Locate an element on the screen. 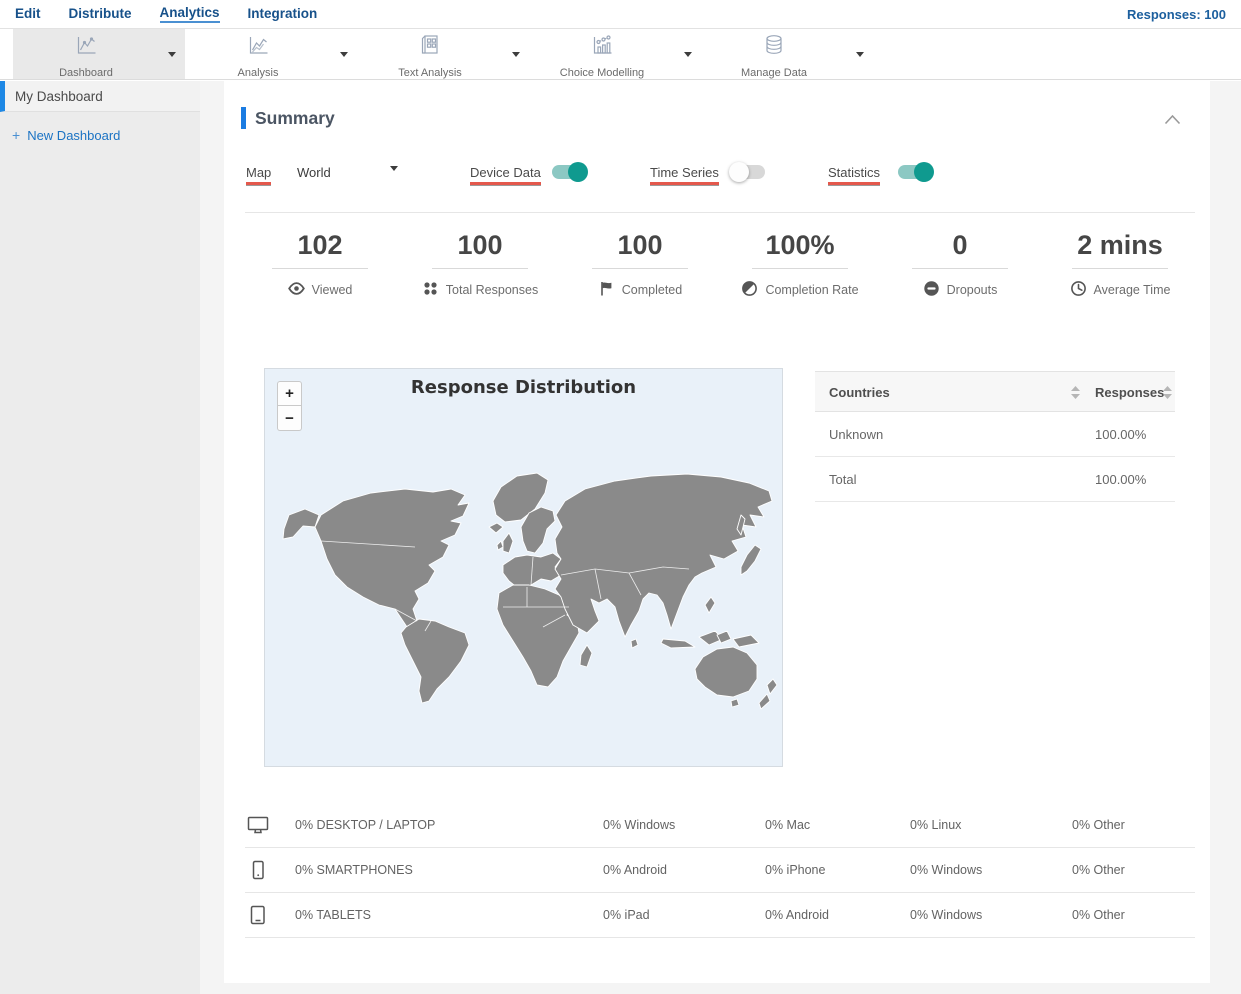 Image resolution: width=1241 pixels, height=994 pixels. country-name: Total is located at coordinates (843, 479).